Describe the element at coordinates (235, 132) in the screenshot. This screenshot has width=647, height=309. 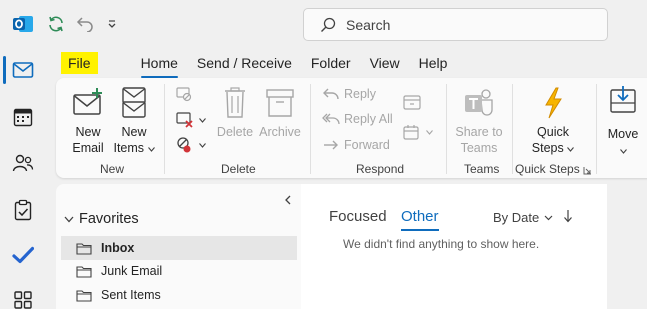
I see `delete-label: Delete` at that location.